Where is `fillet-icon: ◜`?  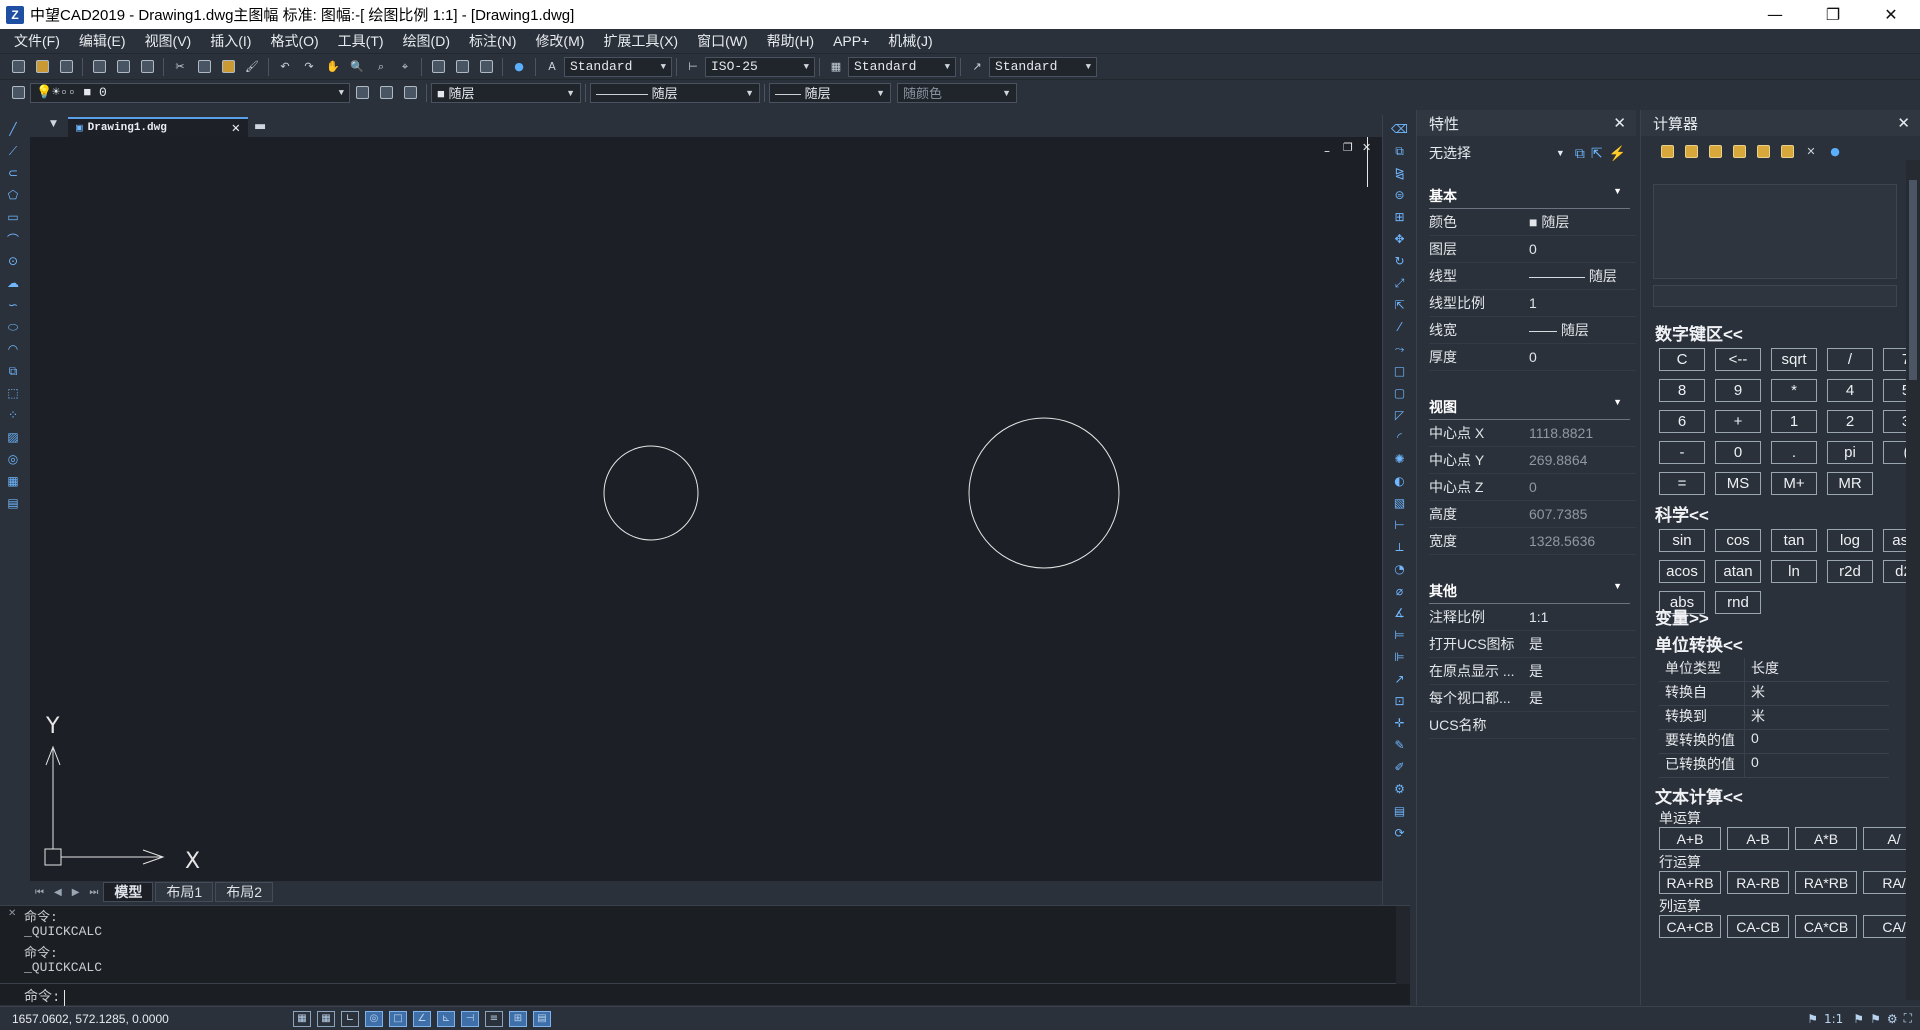 fillet-icon: ◜ is located at coordinates (1400, 437).